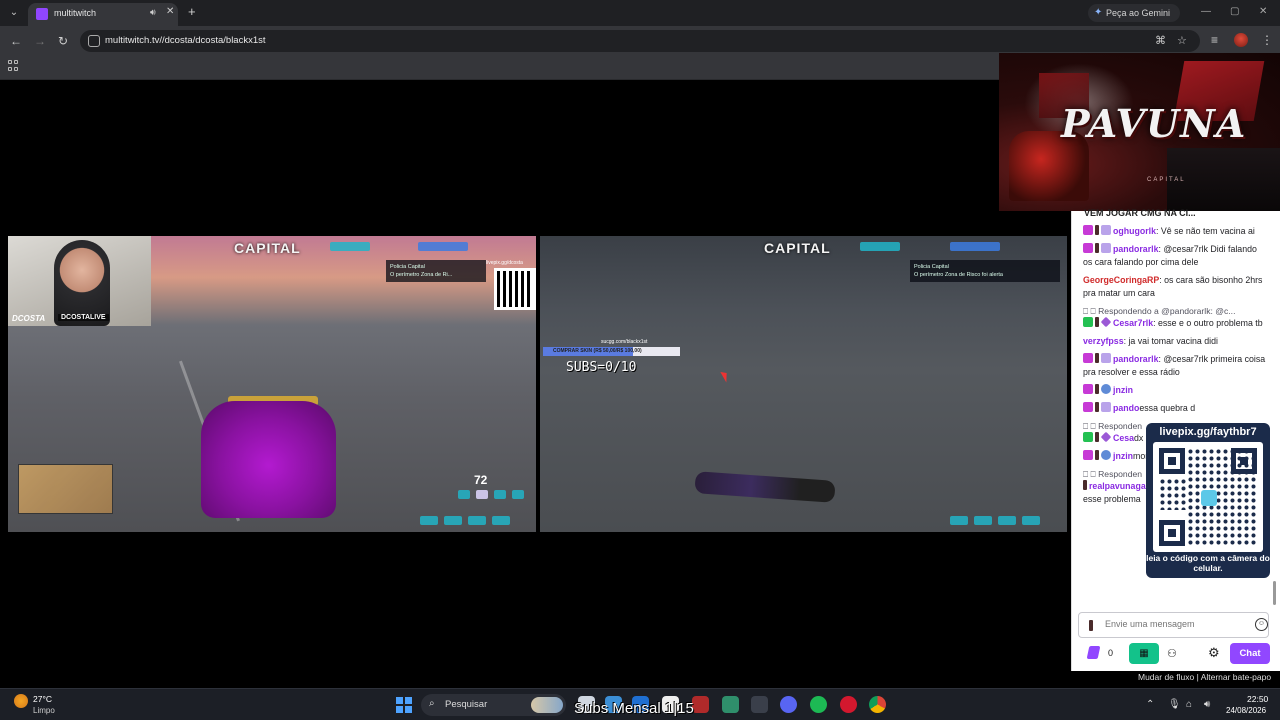 The image size is (1280, 720). Describe the element at coordinates (1241, 40) in the screenshot. I see `profile-avatar` at that location.